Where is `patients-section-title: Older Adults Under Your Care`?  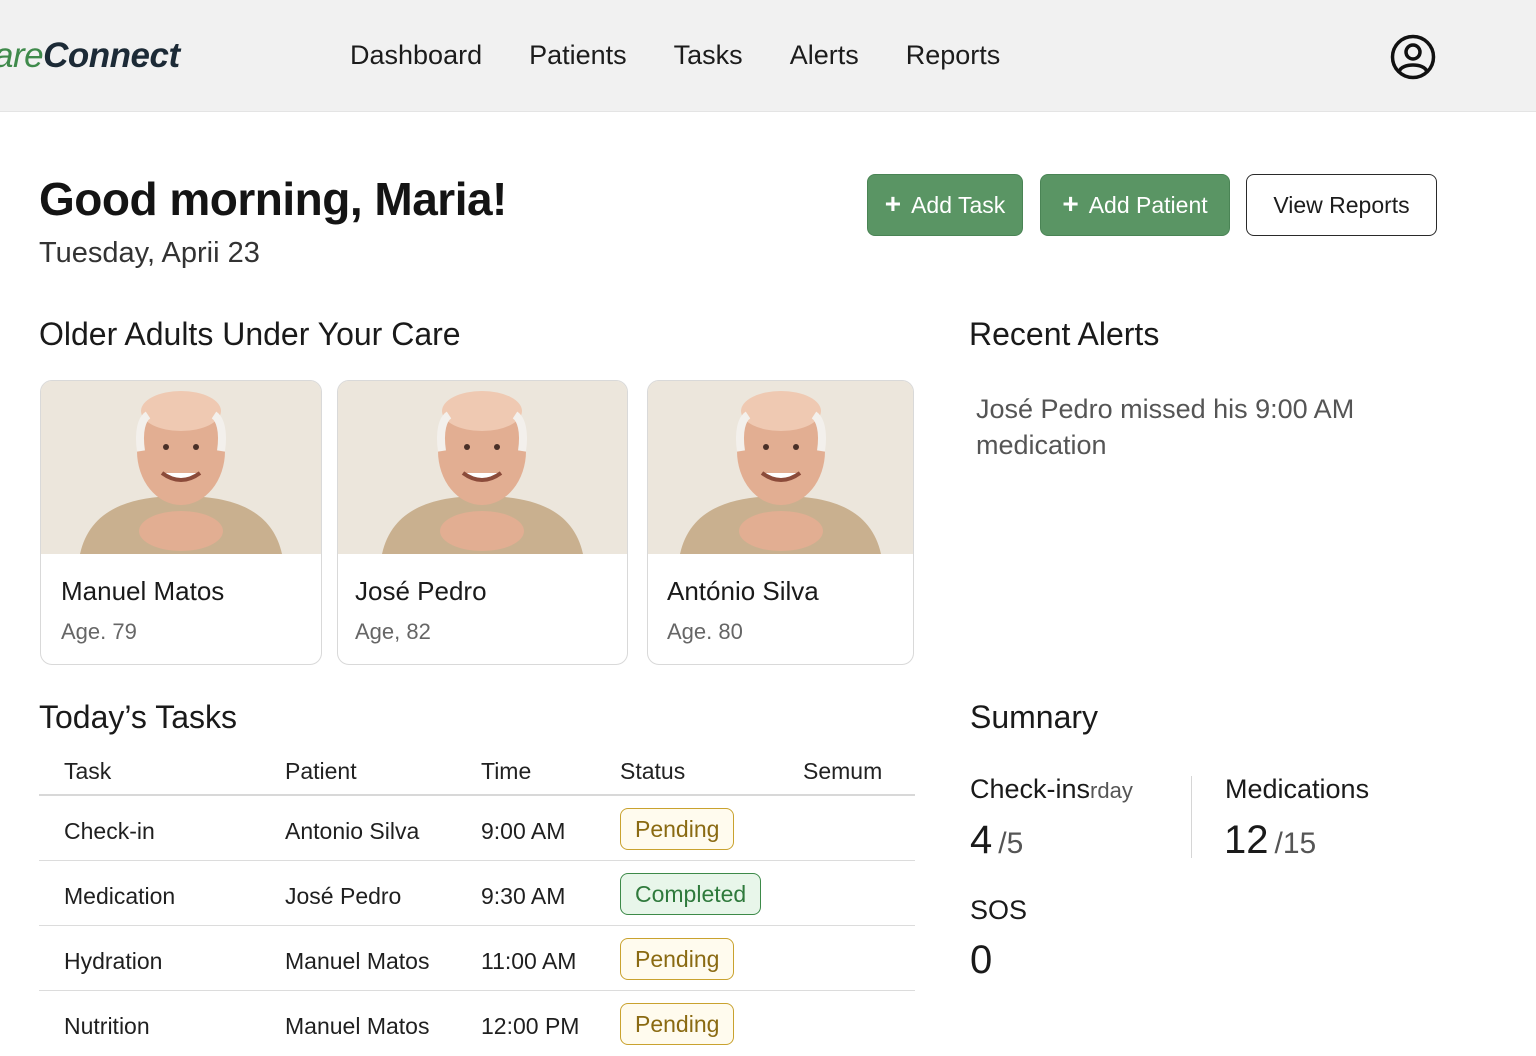
patients-section-title: Older Adults Under Your Care is located at coordinates (250, 334).